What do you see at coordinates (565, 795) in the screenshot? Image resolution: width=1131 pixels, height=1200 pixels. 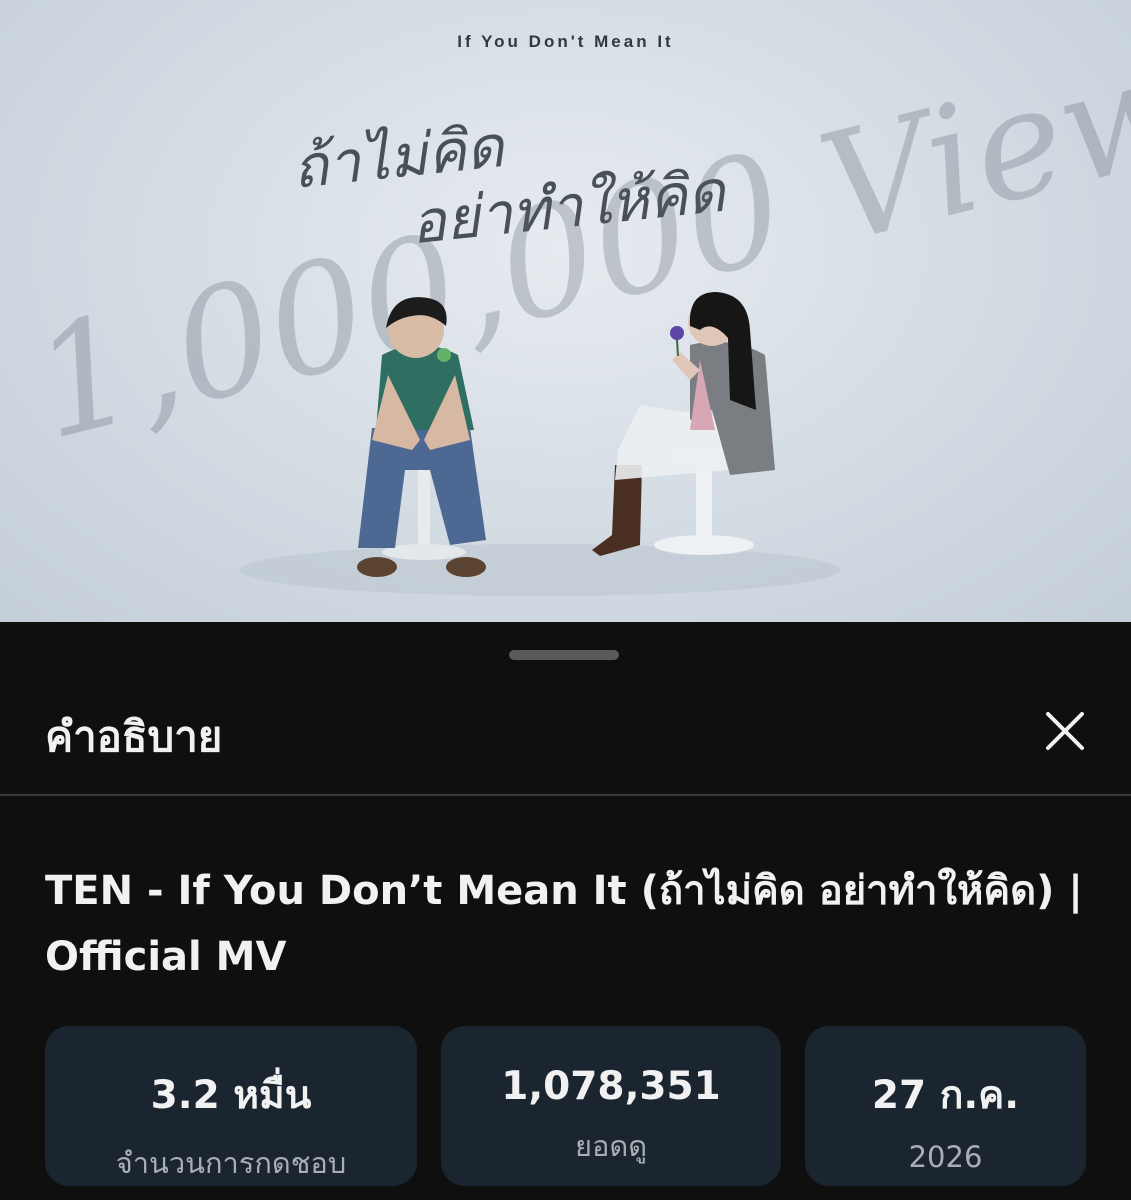 I see `divider` at bounding box center [565, 795].